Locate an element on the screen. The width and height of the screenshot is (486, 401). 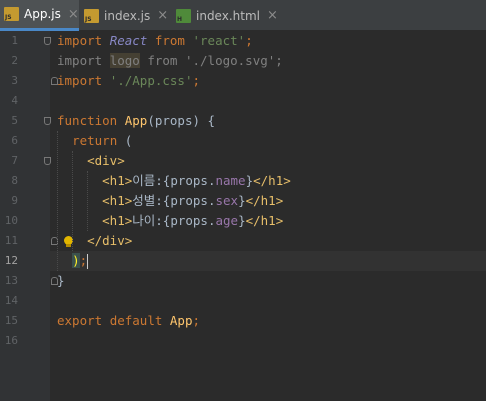
line-number: 15 is located at coordinates (11, 320).